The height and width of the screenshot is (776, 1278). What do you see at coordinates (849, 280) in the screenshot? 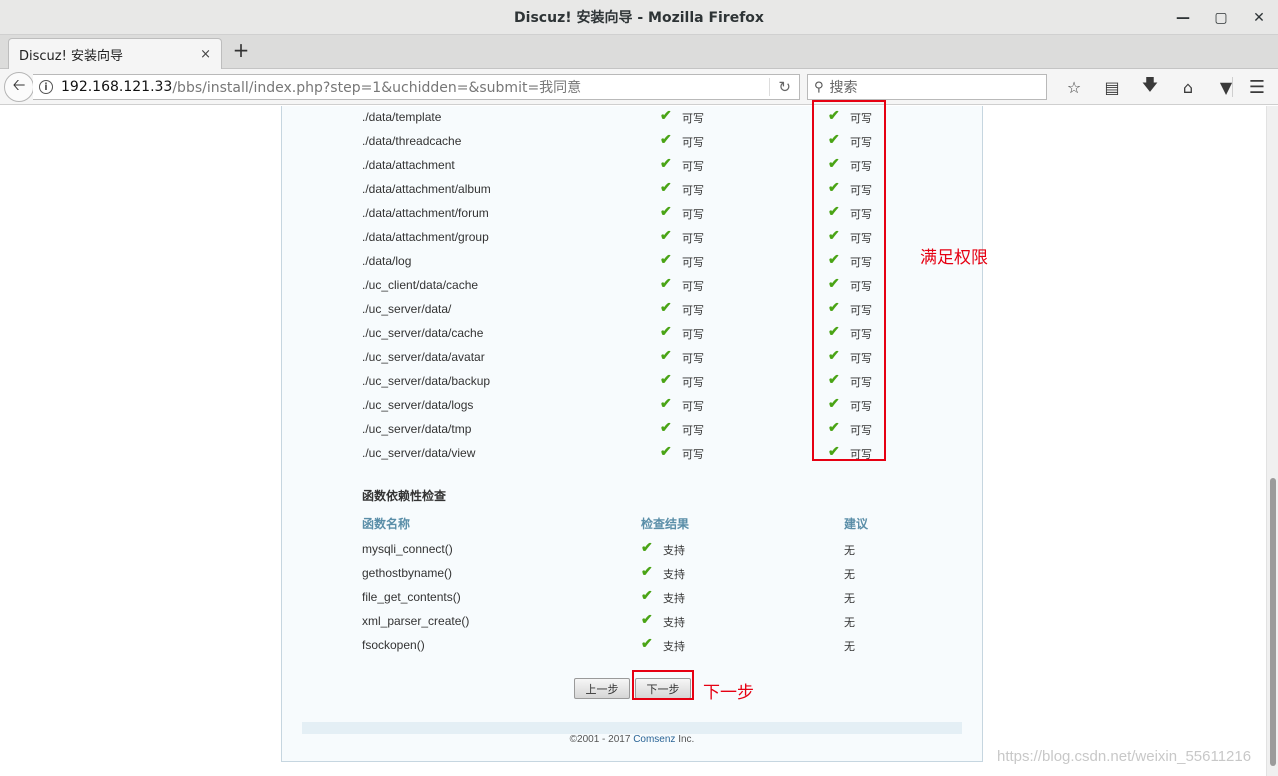
I see `annotation-box-permissions` at bounding box center [849, 280].